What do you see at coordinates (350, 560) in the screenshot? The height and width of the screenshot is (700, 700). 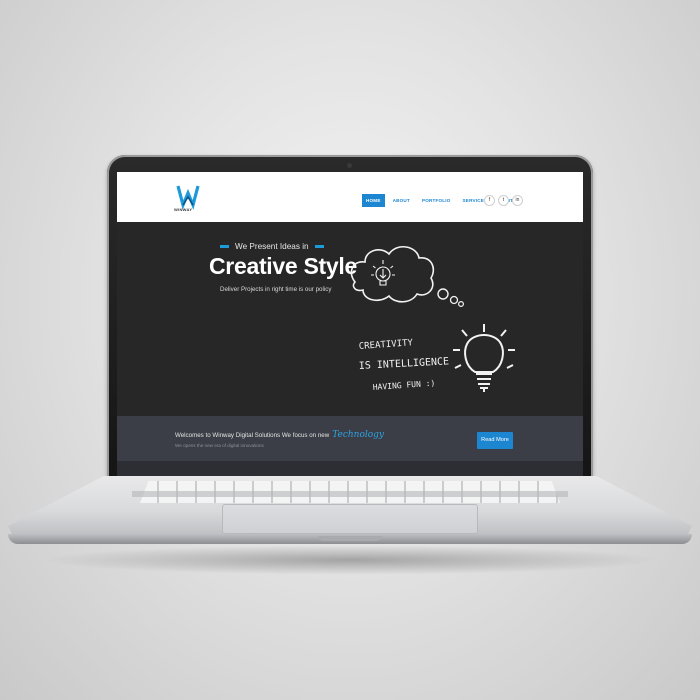 I see `laptop-shadow` at bounding box center [350, 560].